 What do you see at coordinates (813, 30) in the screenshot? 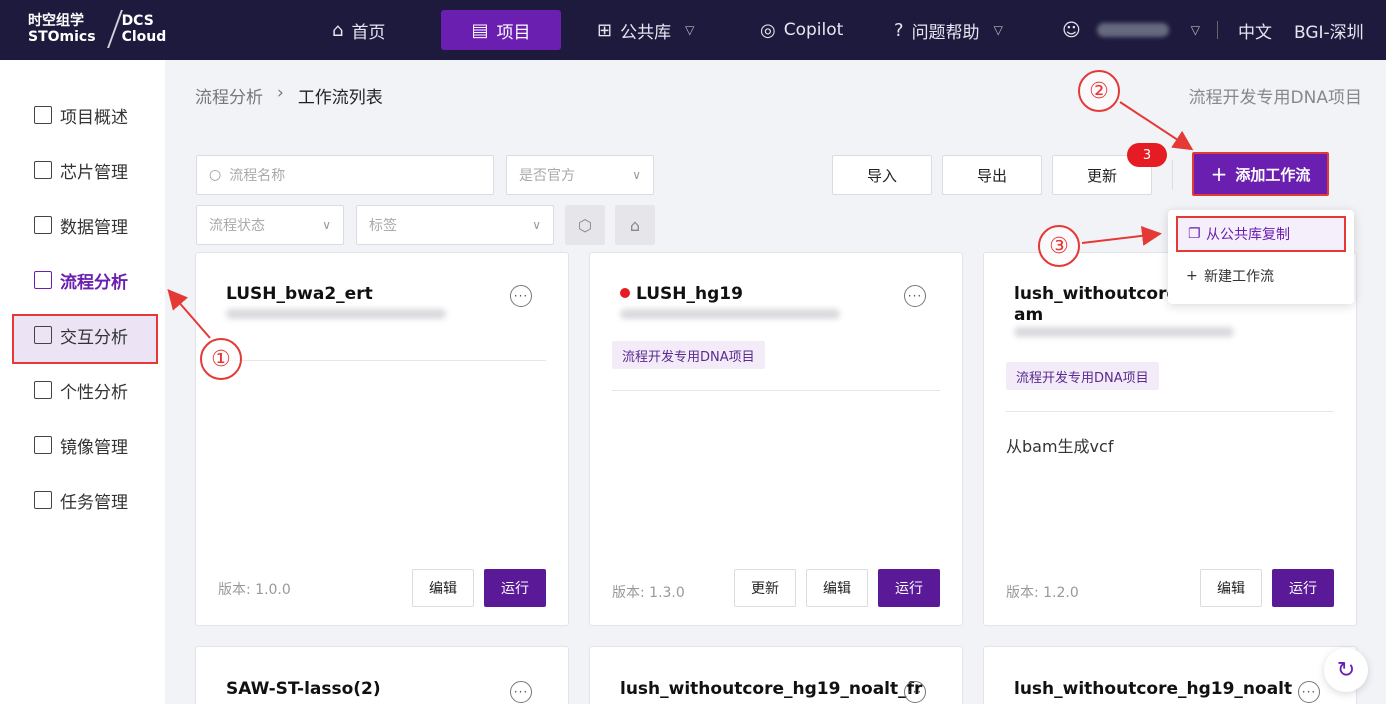
I see `nav-copilot-label: Copilot` at bounding box center [813, 30].